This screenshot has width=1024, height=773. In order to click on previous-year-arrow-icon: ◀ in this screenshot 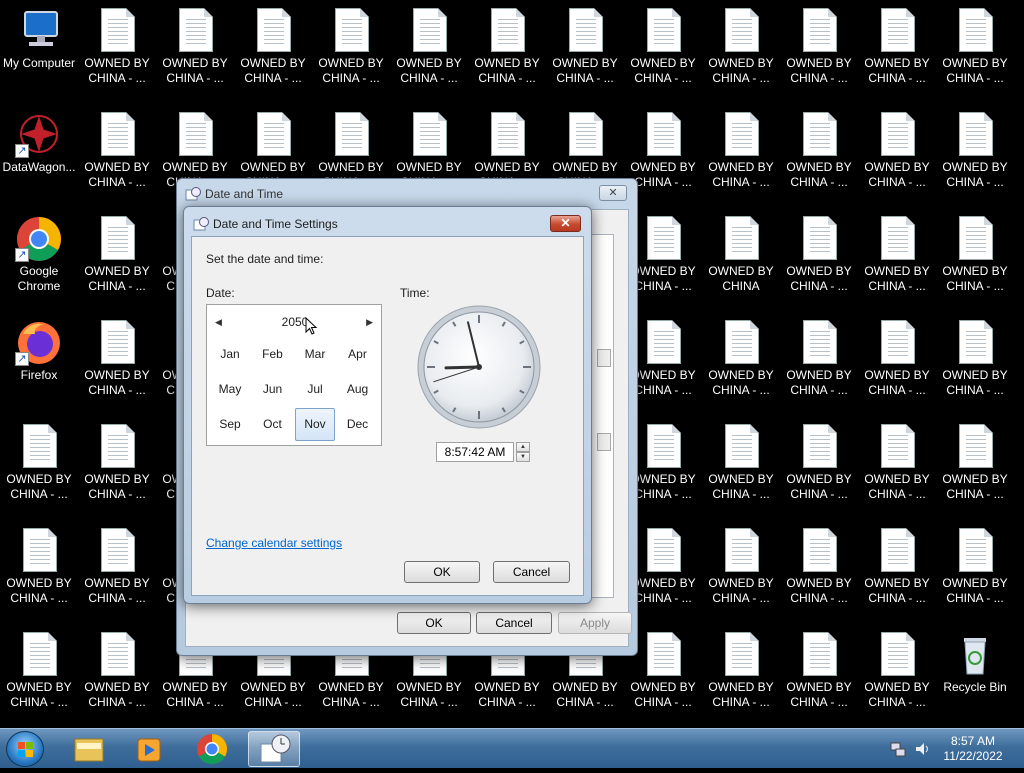, I will do `click(218, 322)`.